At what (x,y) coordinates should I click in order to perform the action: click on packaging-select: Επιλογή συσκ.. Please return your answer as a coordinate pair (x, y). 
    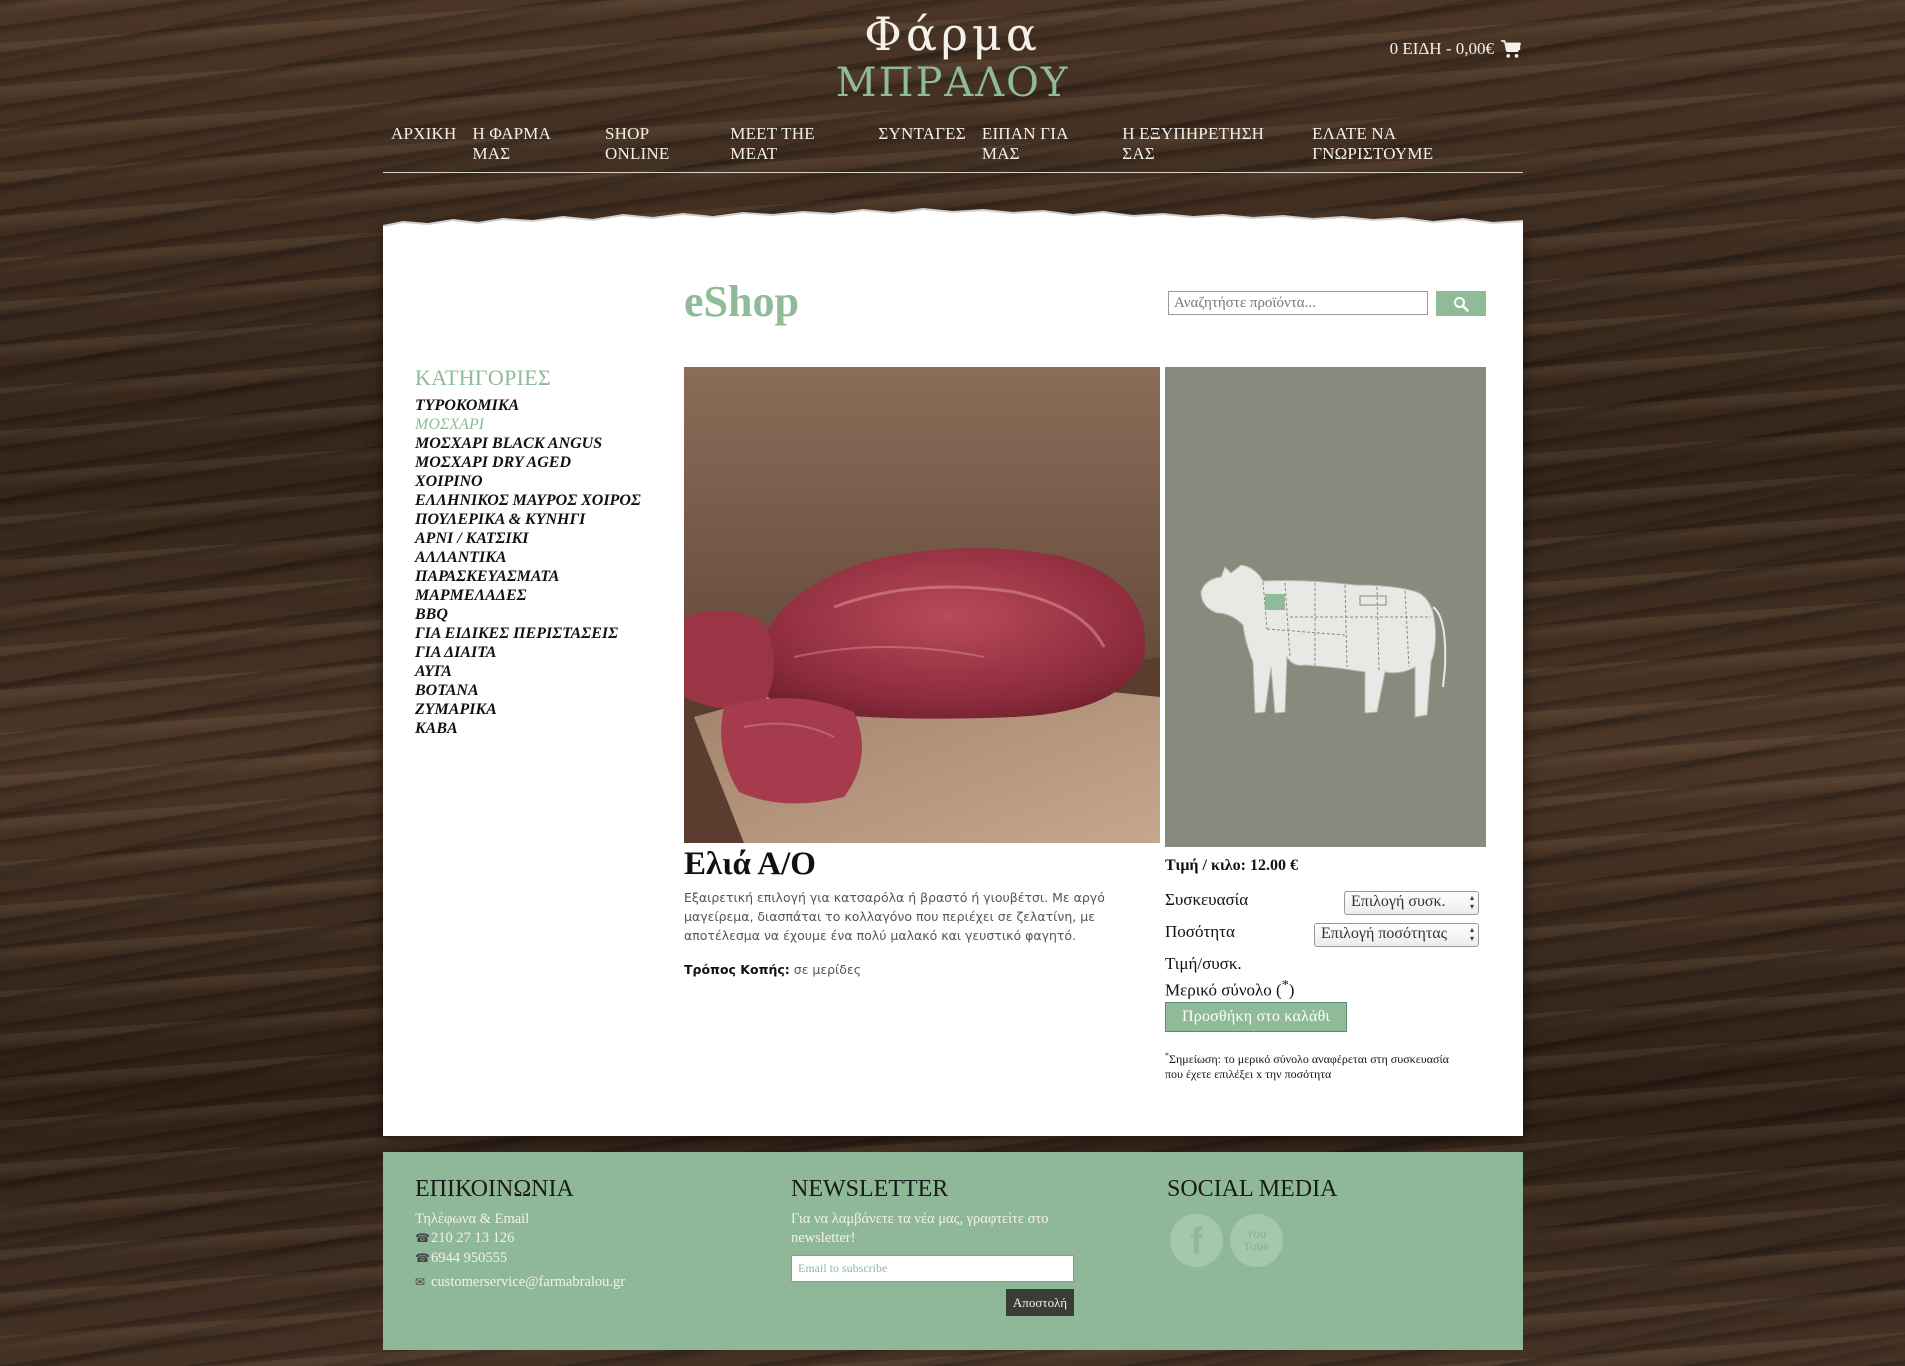
    Looking at the image, I should click on (1411, 903).